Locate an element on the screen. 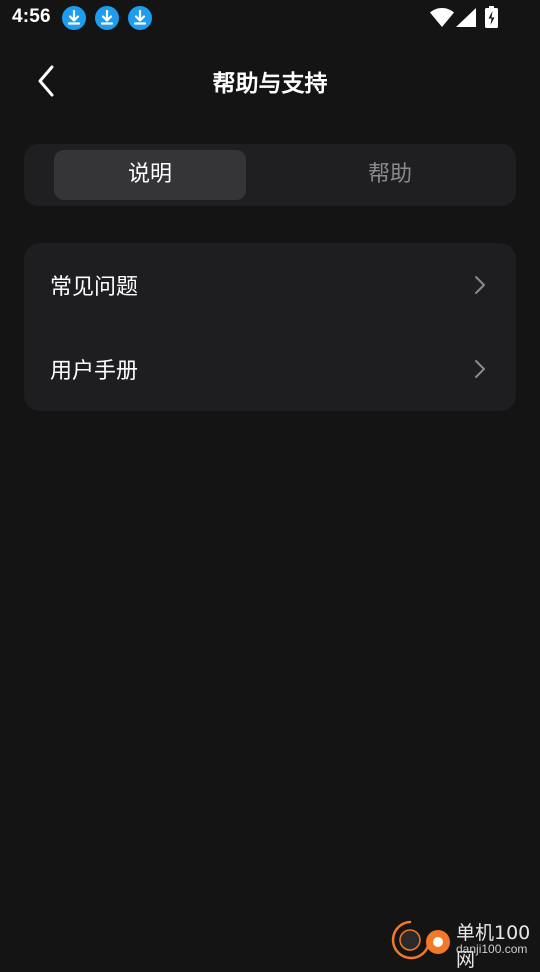 Image resolution: width=540 pixels, height=972 pixels. watermark: 单机100网 danji100.com is located at coordinates (465, 942).